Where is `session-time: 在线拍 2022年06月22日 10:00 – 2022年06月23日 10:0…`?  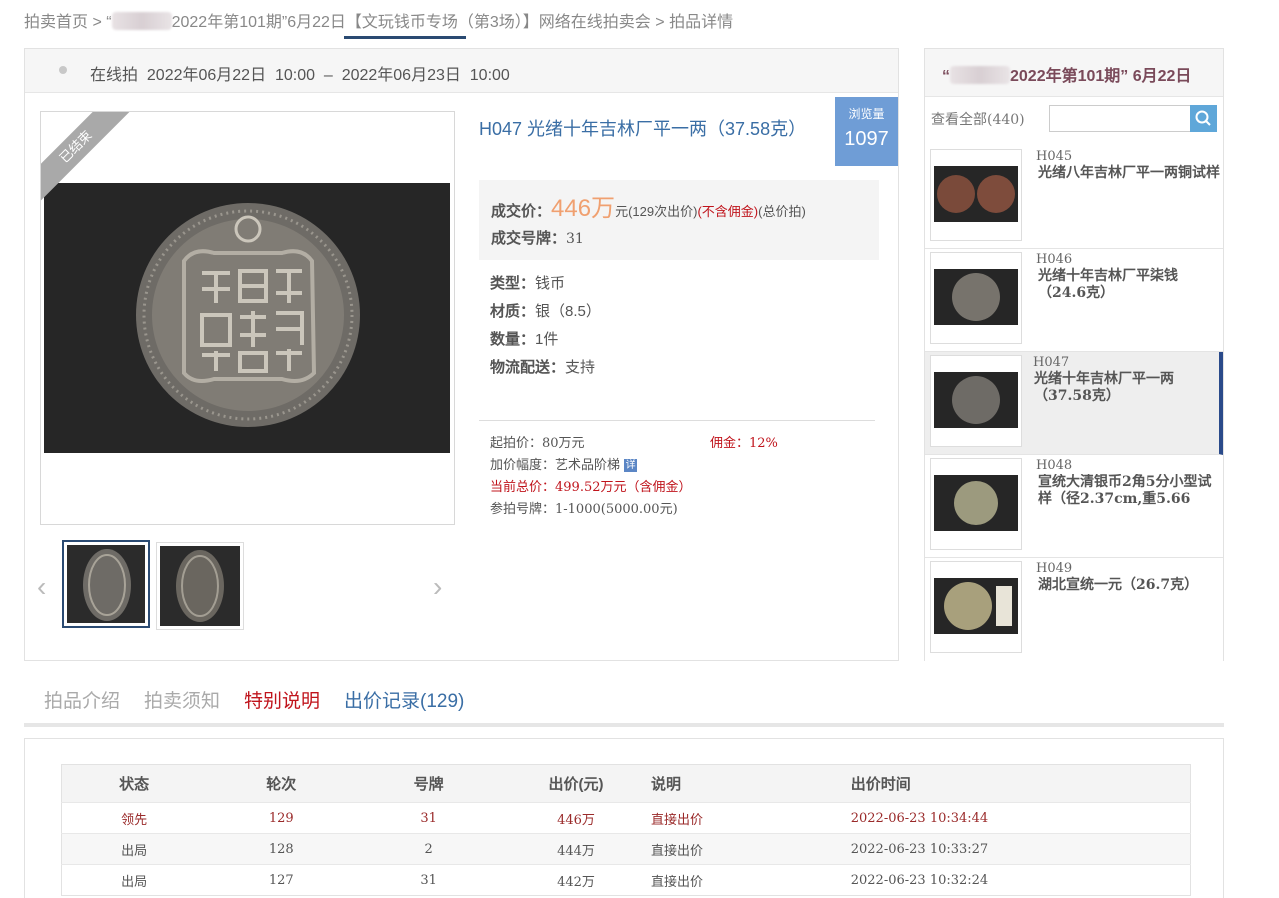
session-time: 在线拍 2022年06月22日 10:00 – 2022年06月23日 10:0… is located at coordinates (300, 75).